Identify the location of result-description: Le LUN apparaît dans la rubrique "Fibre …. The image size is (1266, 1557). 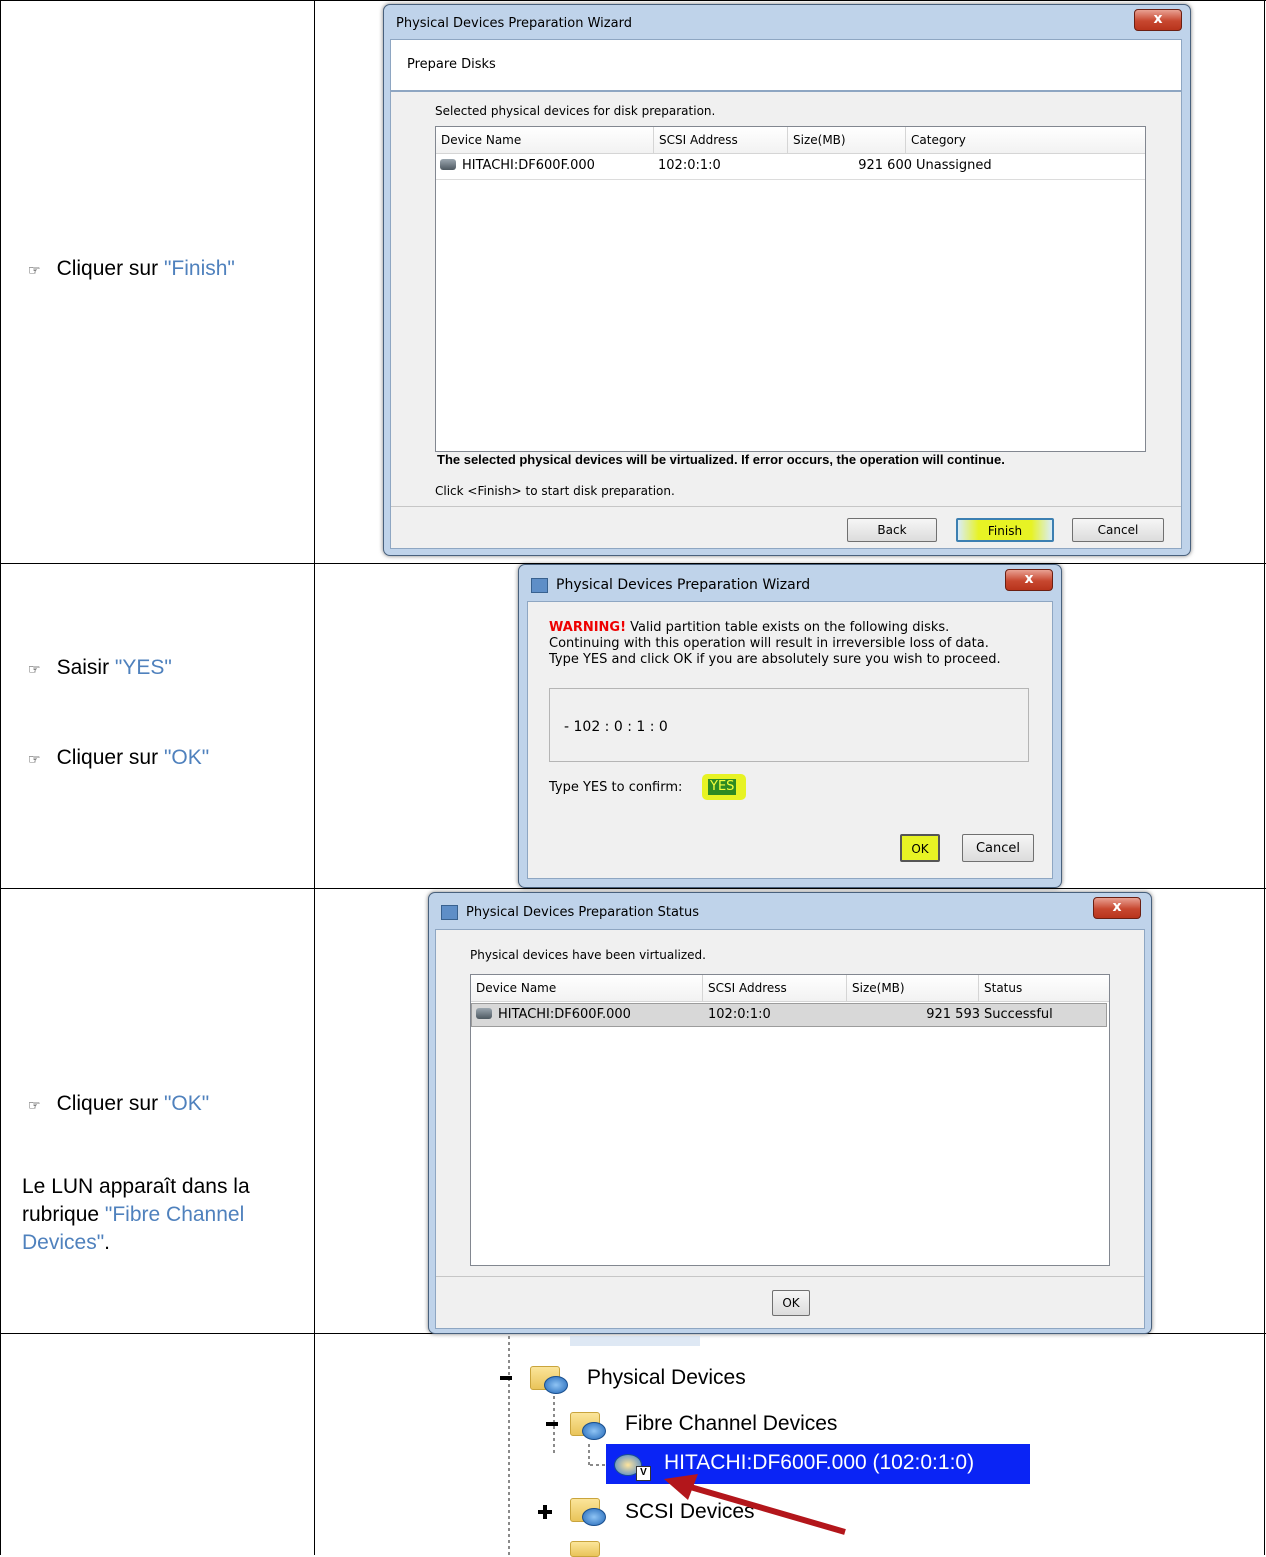
(160, 1215).